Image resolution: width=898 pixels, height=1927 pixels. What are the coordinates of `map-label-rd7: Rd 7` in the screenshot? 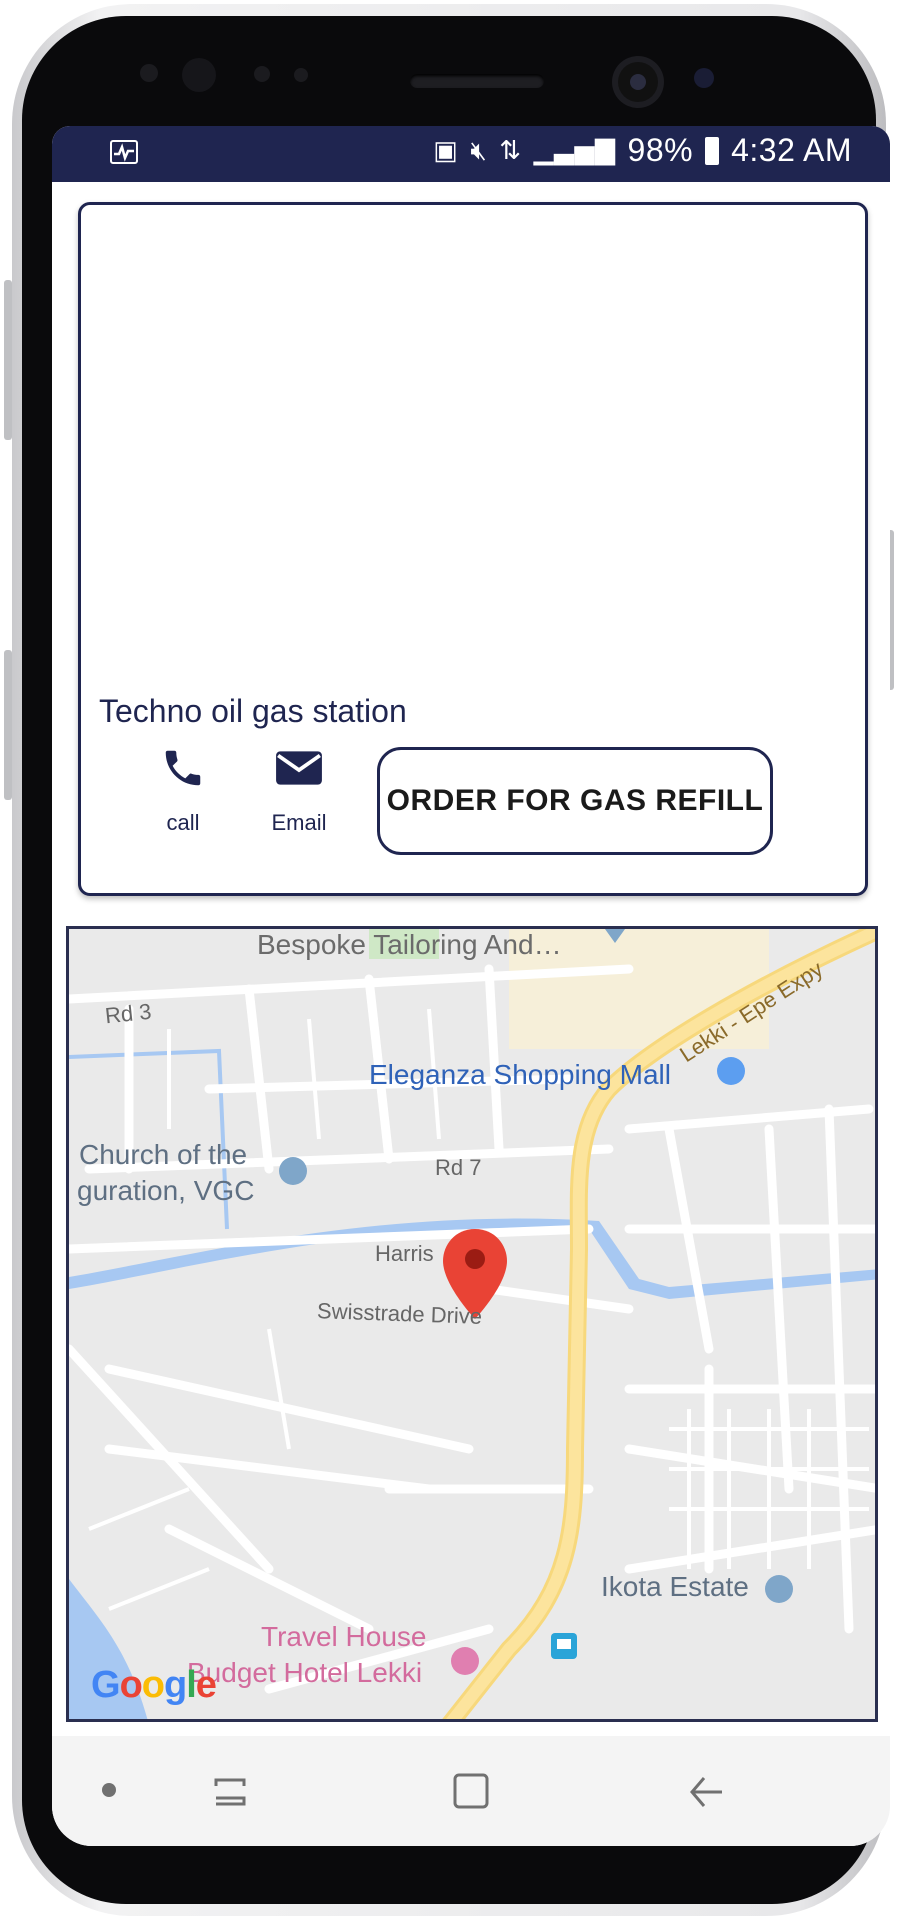 It's located at (458, 1167).